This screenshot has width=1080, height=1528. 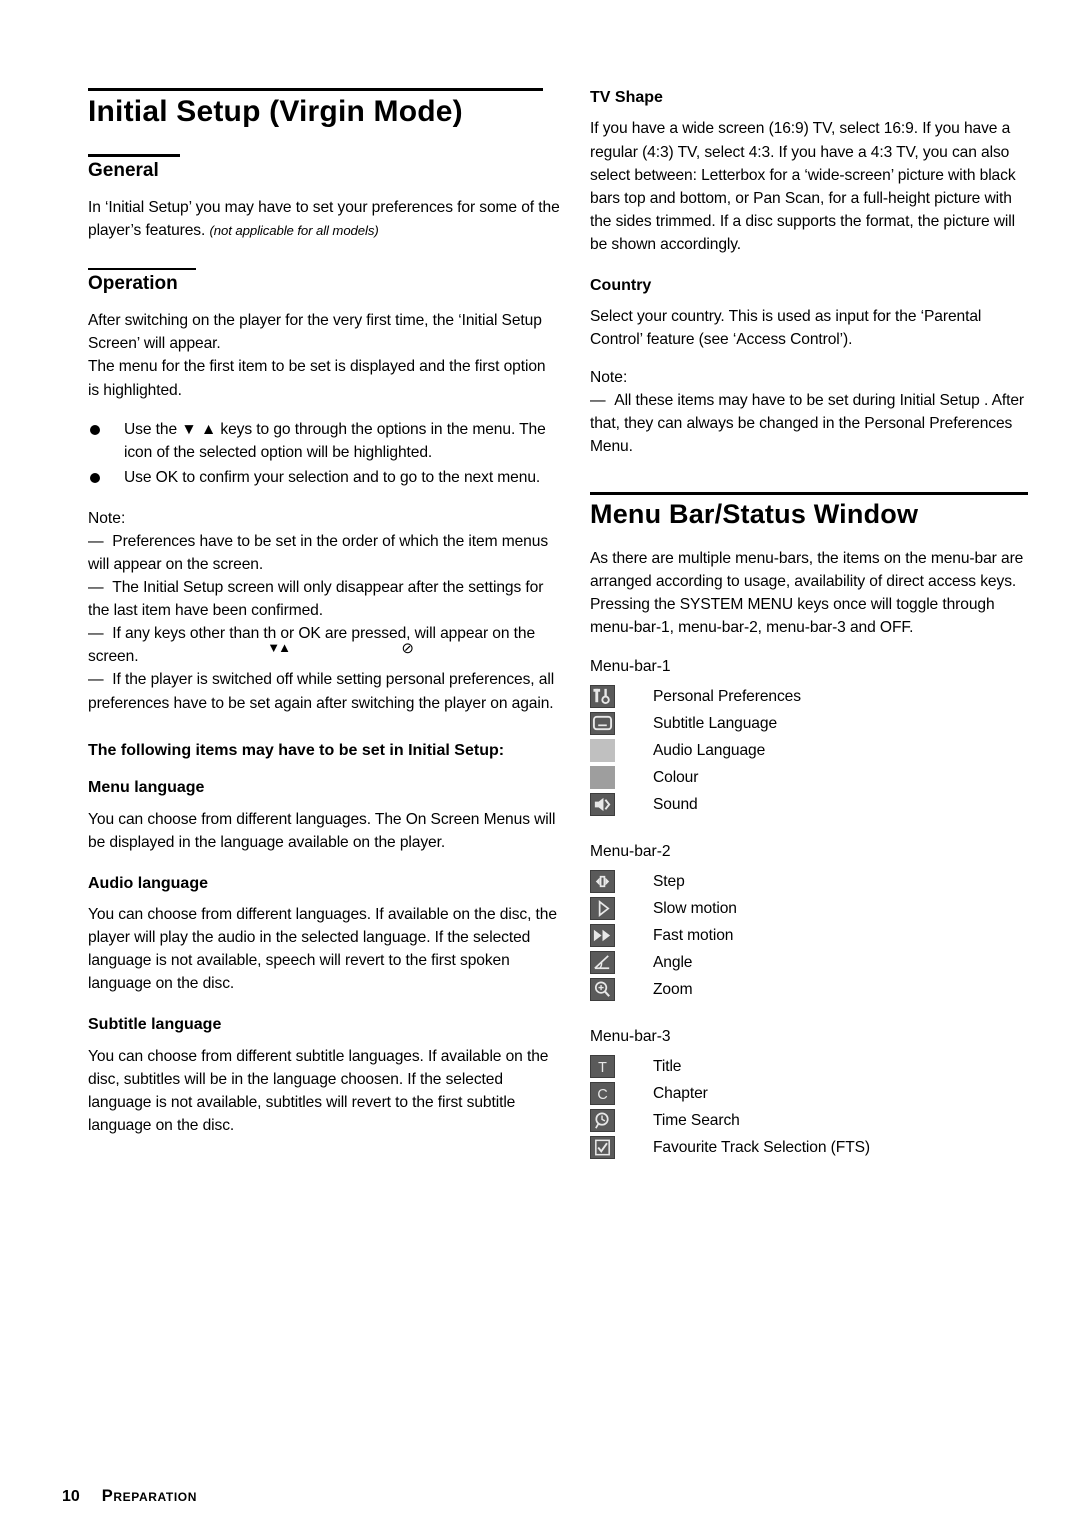 I want to click on menu-item-personal-preferences: Personal Preferences, so click(x=810, y=696).